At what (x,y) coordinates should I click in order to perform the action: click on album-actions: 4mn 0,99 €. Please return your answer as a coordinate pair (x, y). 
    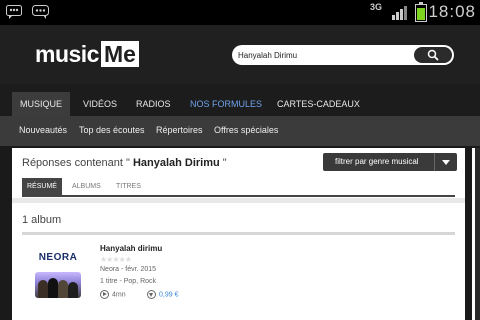
    Looking at the image, I should click on (160, 296).